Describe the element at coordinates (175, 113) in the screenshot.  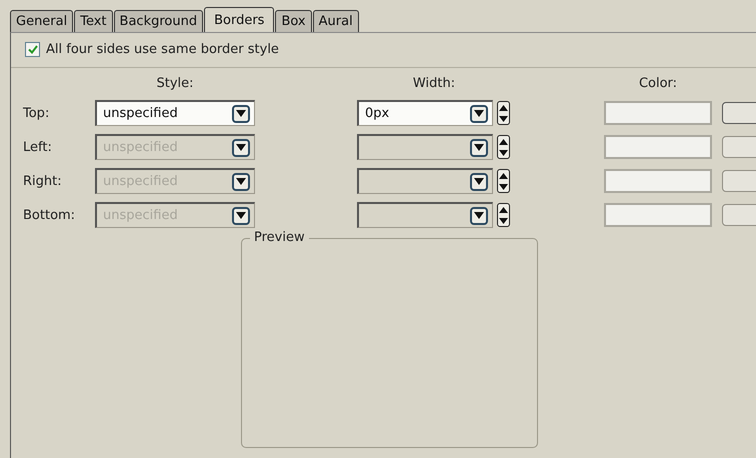
I see `dropdown-field: unspecified` at that location.